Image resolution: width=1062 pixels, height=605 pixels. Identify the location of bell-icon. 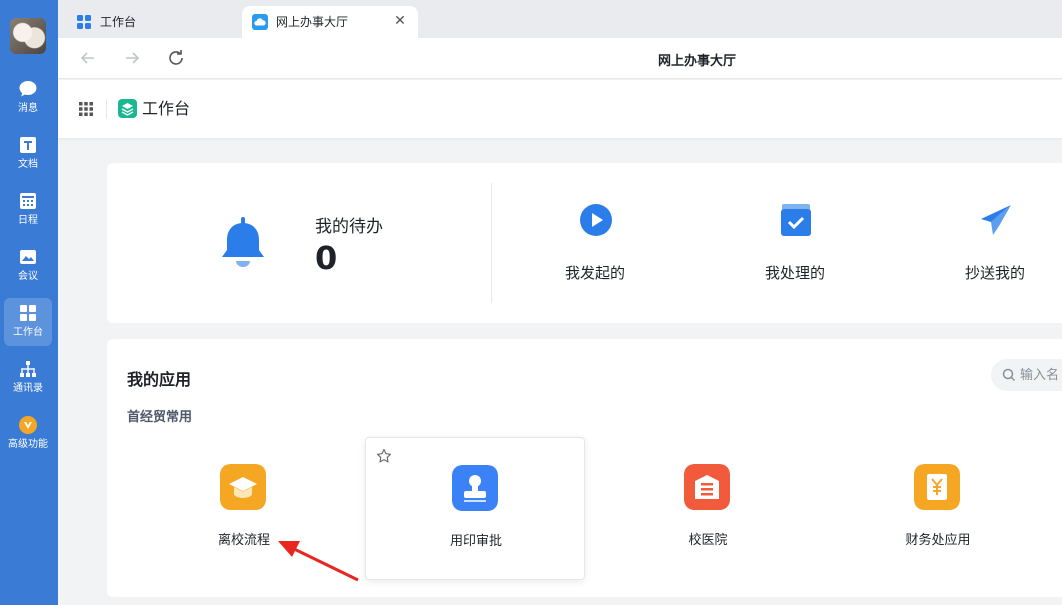
(243, 242).